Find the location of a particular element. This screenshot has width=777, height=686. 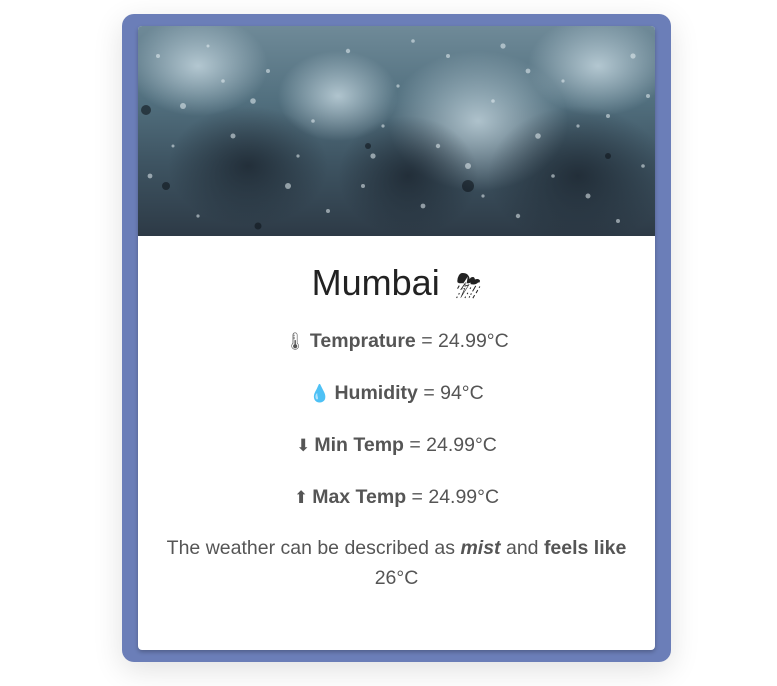

humidity-value: = 94°C is located at coordinates (453, 393).